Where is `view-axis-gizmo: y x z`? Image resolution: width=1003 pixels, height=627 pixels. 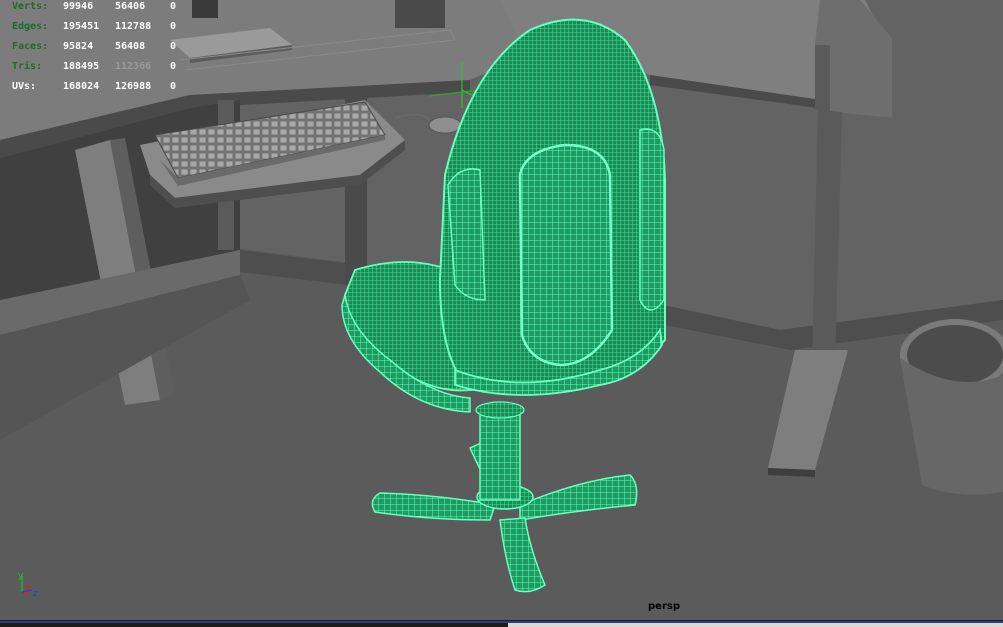
view-axis-gizmo: y x z is located at coordinates (28, 585).